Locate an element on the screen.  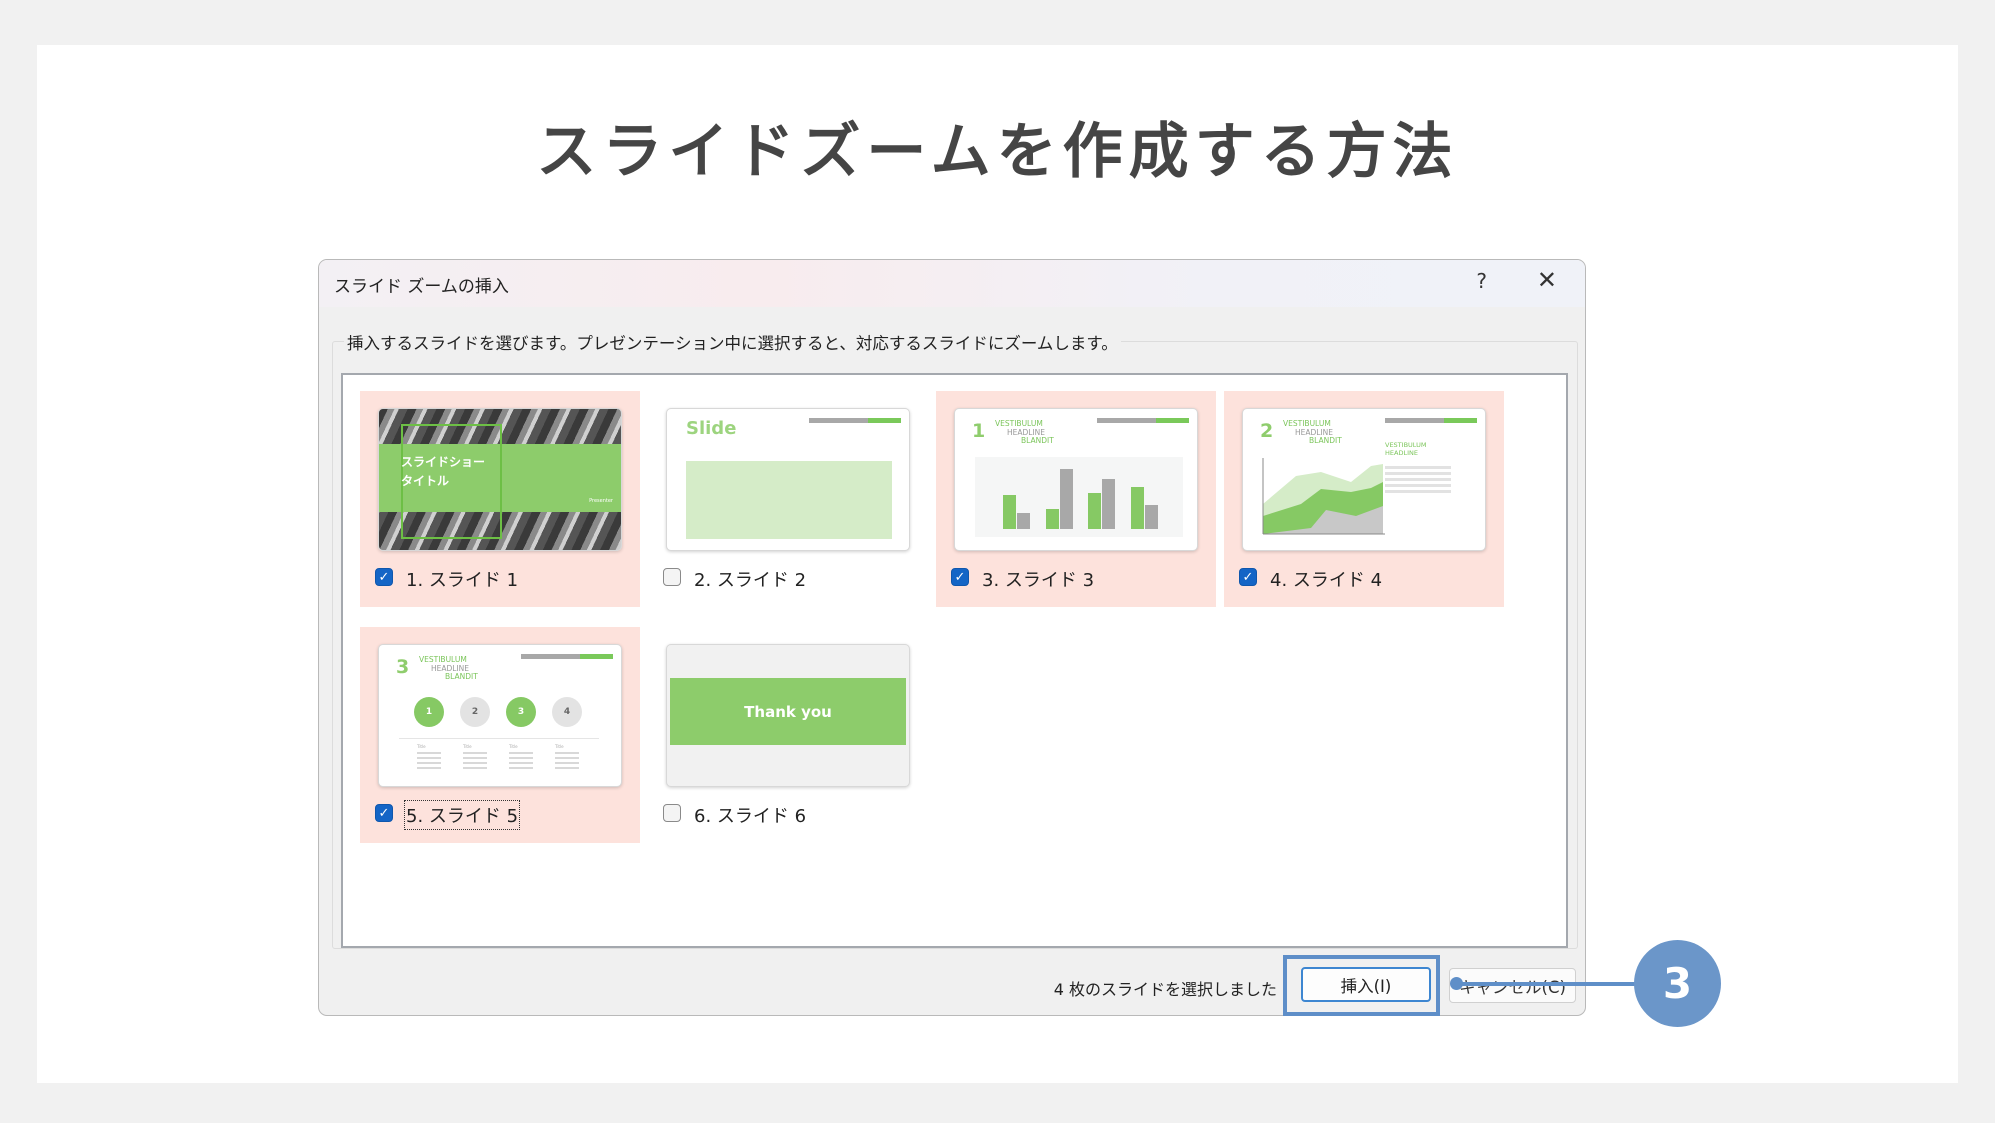
slide-thumbnail: スライドショー タイトル Presenter is located at coordinates (500, 479).